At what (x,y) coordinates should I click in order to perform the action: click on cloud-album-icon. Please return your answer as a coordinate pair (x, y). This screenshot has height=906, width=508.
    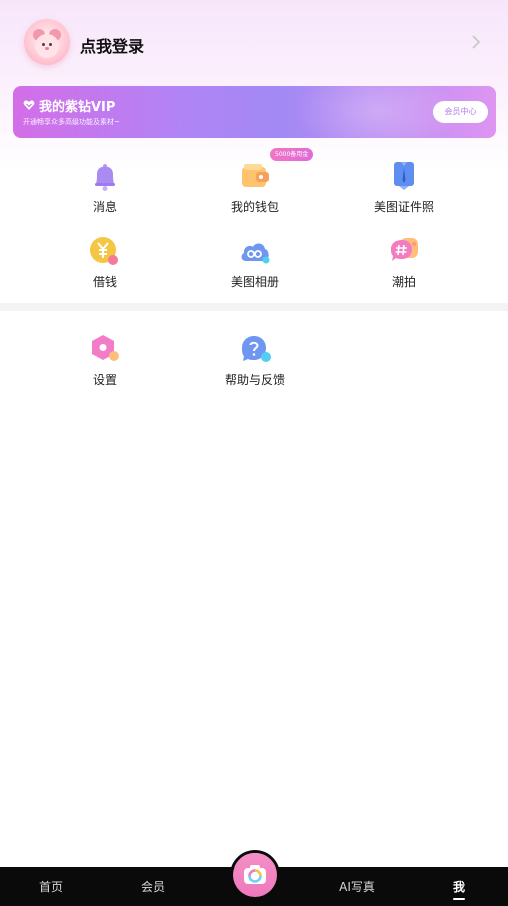
    Looking at the image, I should click on (255, 253).